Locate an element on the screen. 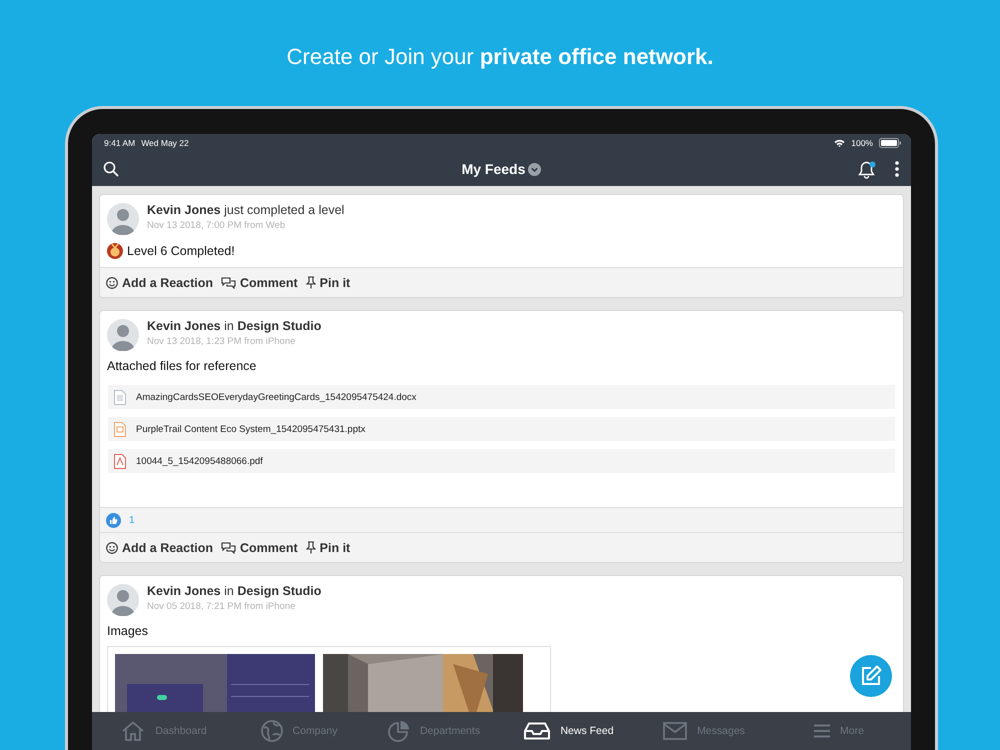  battery-icon is located at coordinates (890, 143).